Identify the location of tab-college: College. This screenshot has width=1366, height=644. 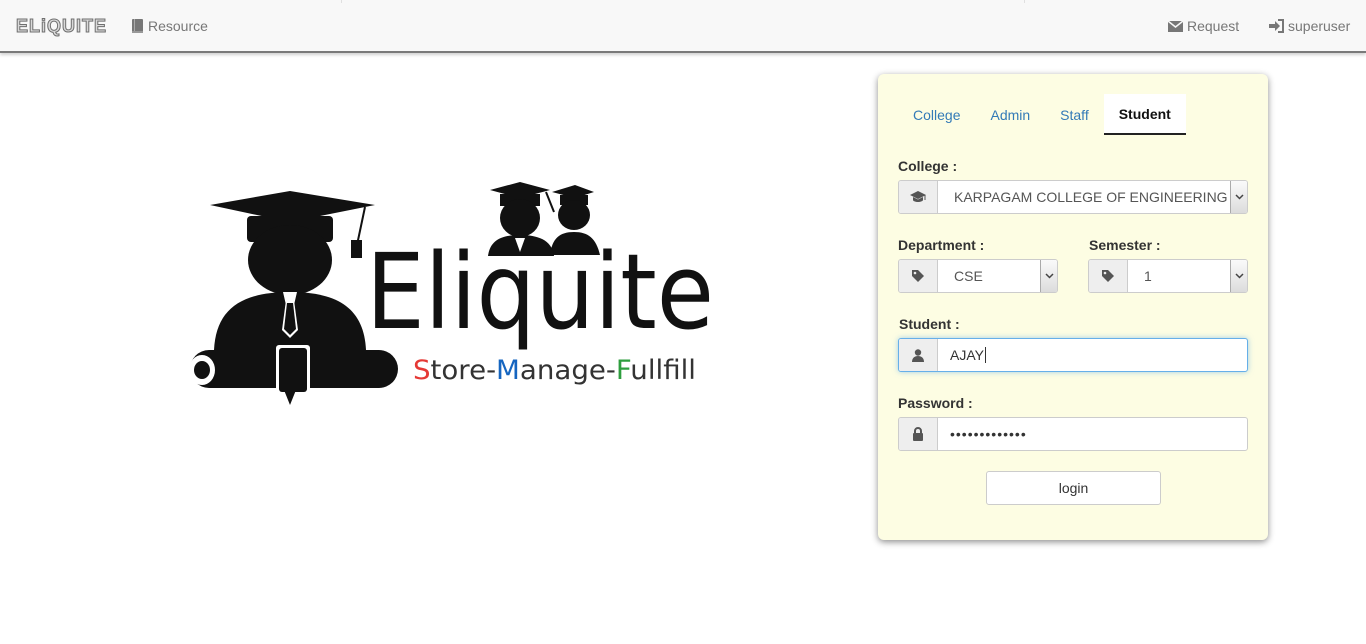
(936, 114).